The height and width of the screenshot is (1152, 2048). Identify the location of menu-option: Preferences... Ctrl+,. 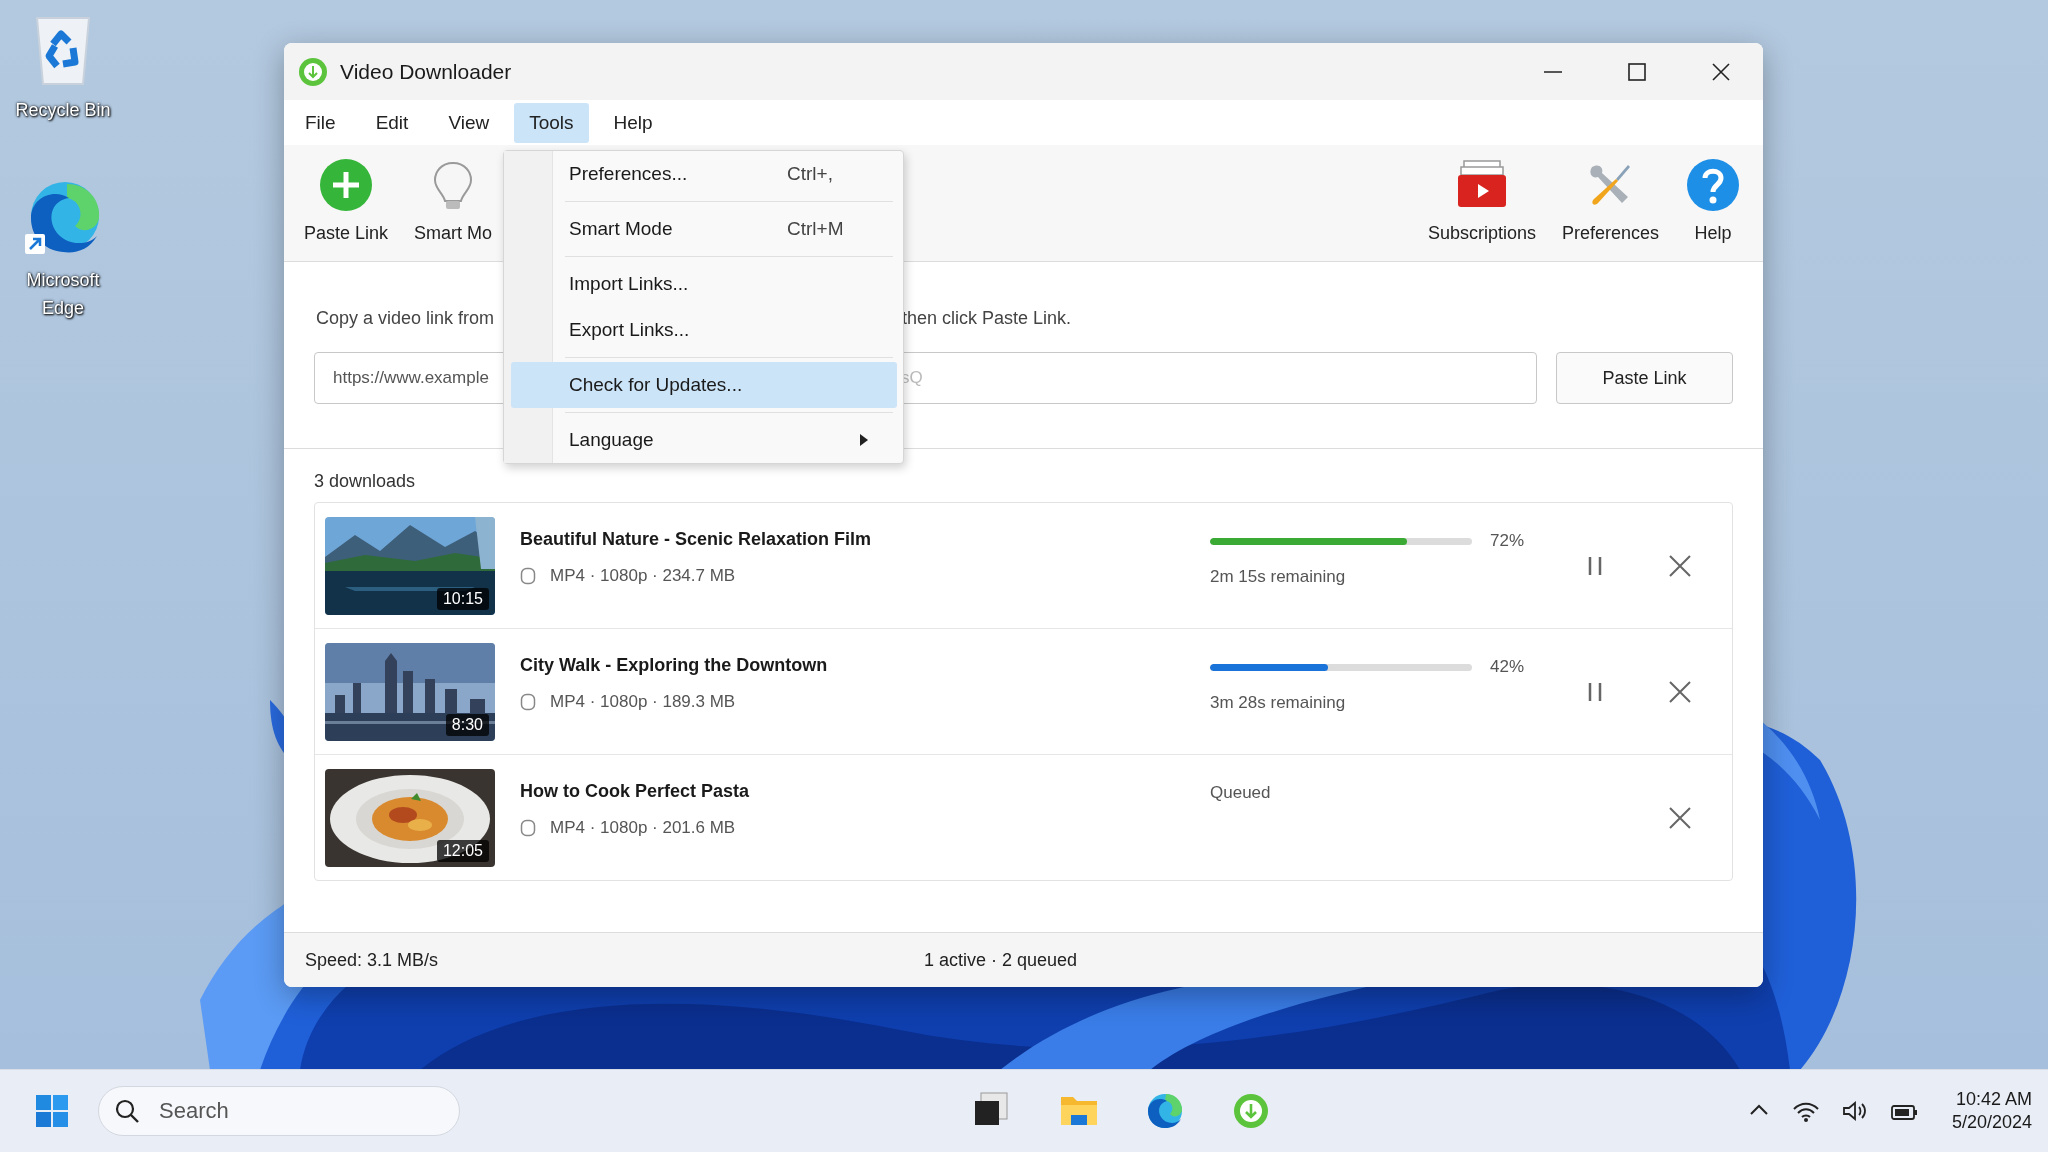
(727, 174).